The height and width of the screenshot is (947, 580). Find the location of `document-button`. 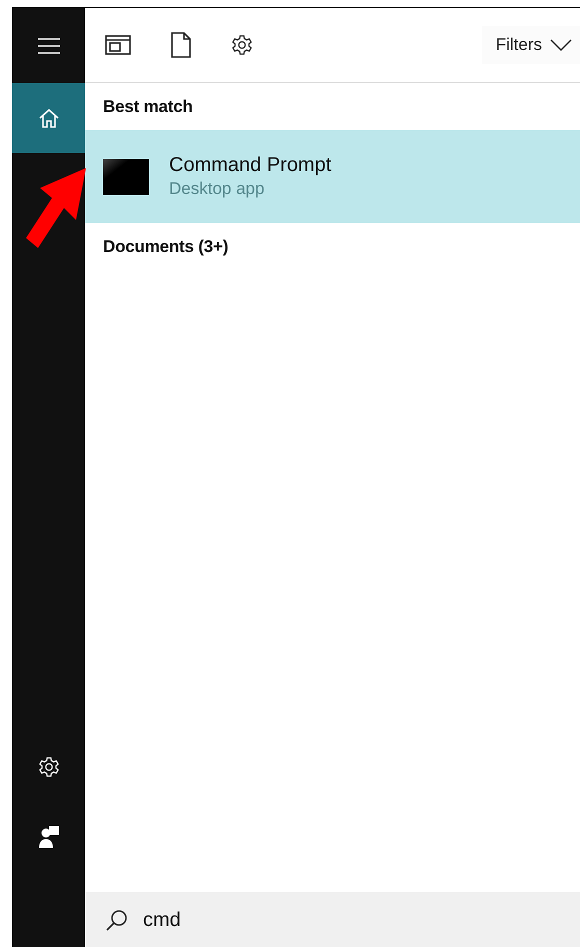

document-button is located at coordinates (181, 45).